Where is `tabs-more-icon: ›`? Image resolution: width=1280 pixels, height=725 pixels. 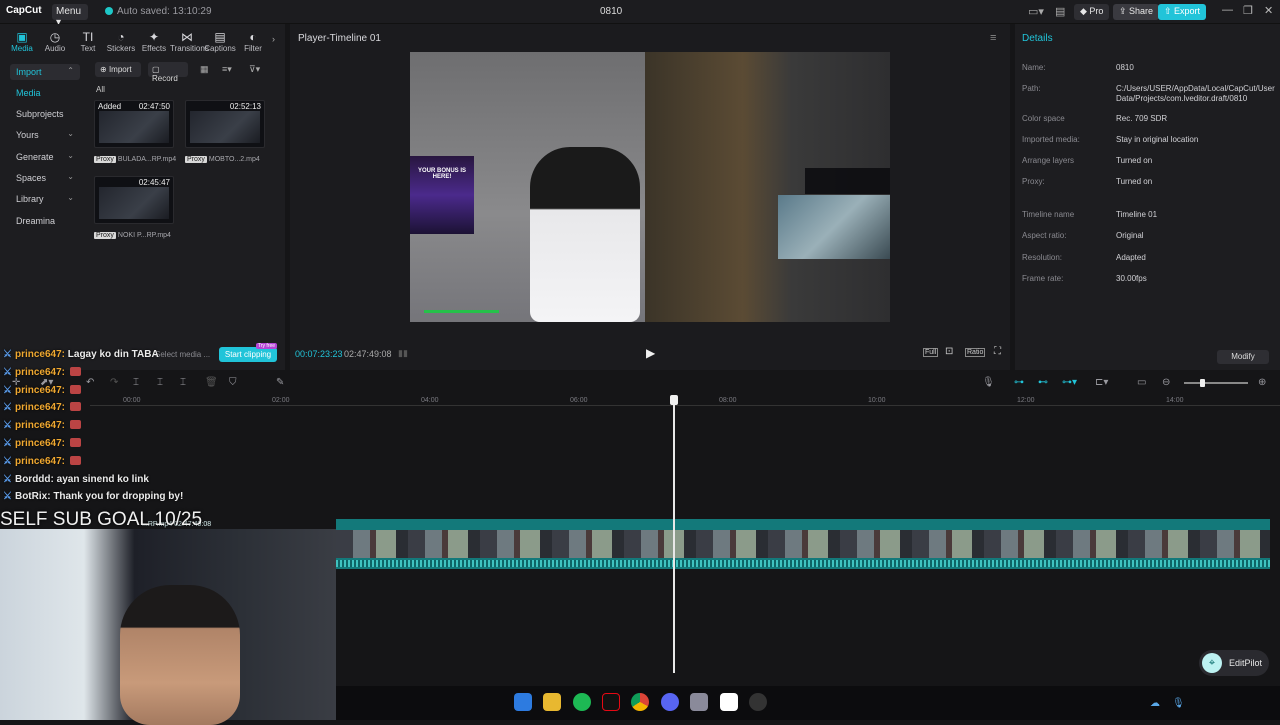
tabs-more-icon: › is located at coordinates (273, 39).